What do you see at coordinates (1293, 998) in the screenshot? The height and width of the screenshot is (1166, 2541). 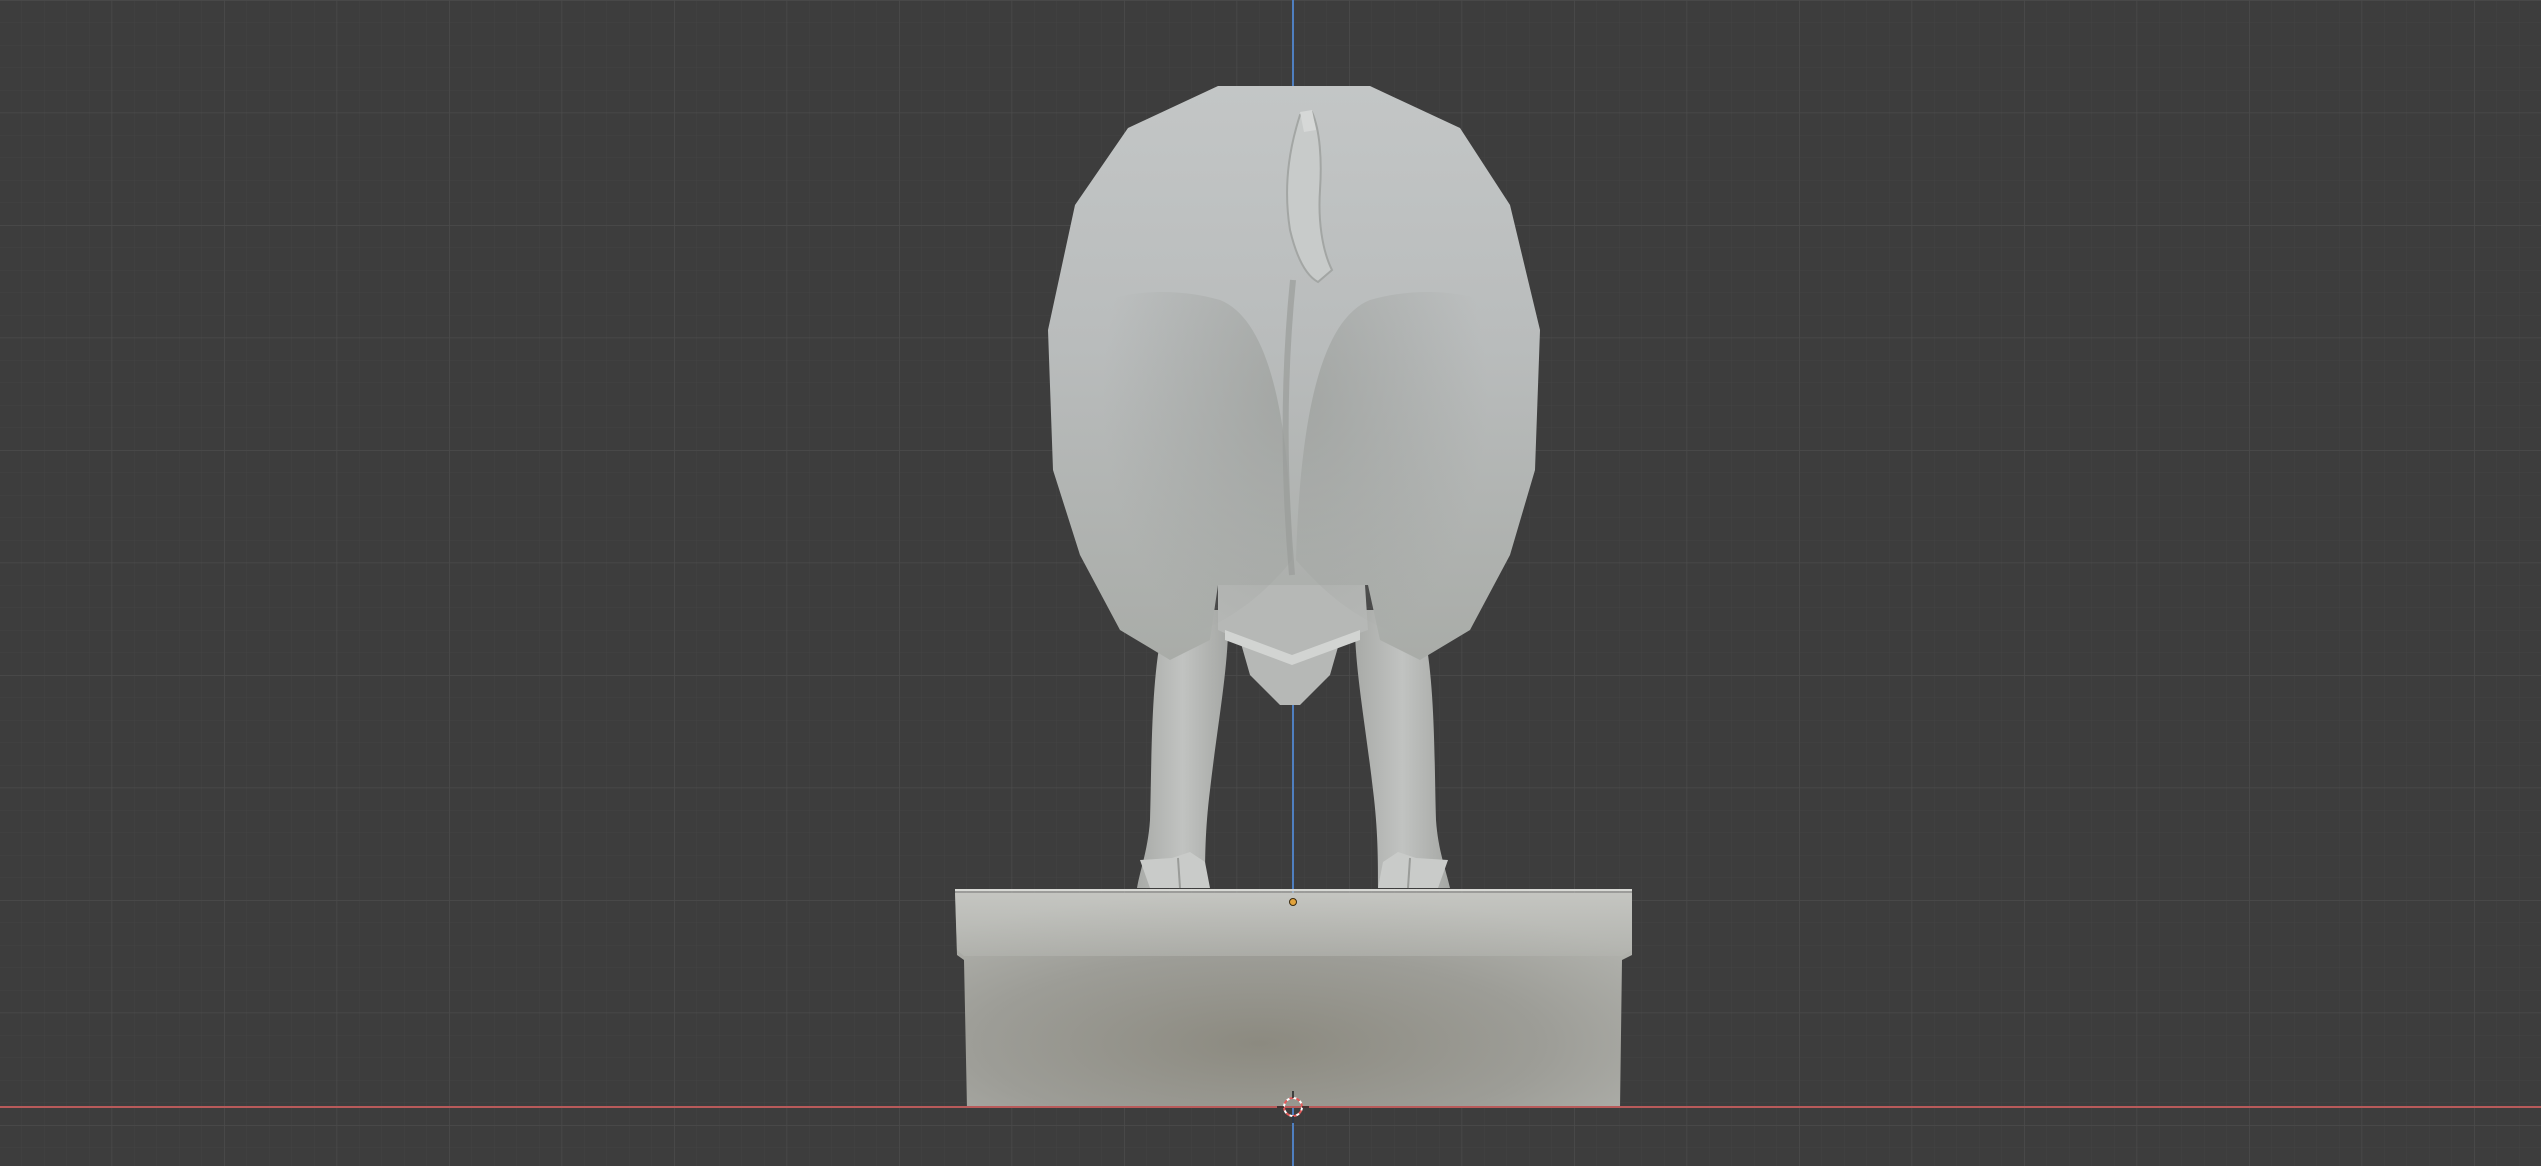 I see `pedestal-model` at bounding box center [1293, 998].